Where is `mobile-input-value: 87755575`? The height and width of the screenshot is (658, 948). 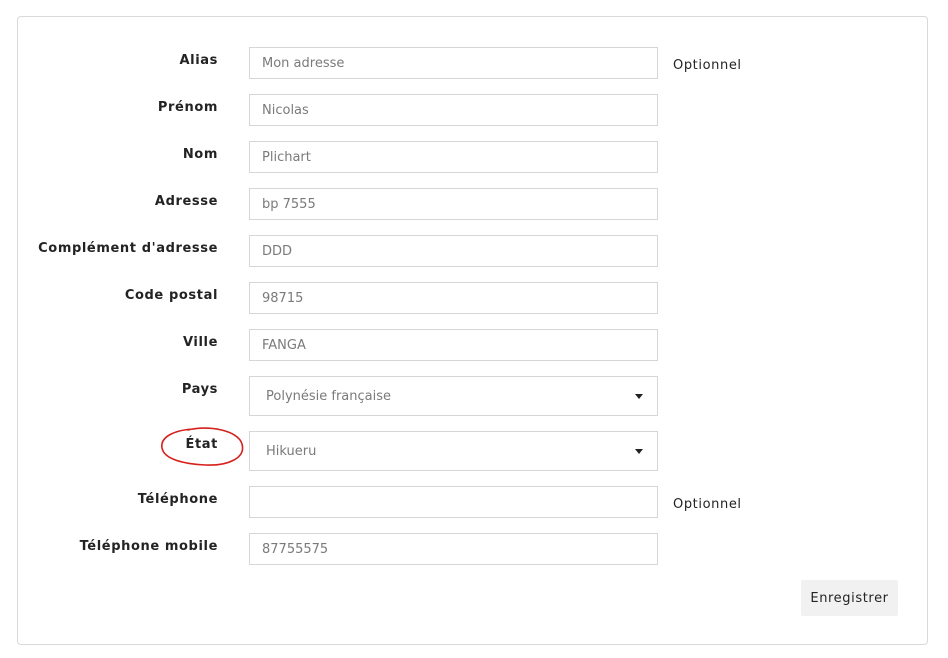 mobile-input-value: 87755575 is located at coordinates (295, 549).